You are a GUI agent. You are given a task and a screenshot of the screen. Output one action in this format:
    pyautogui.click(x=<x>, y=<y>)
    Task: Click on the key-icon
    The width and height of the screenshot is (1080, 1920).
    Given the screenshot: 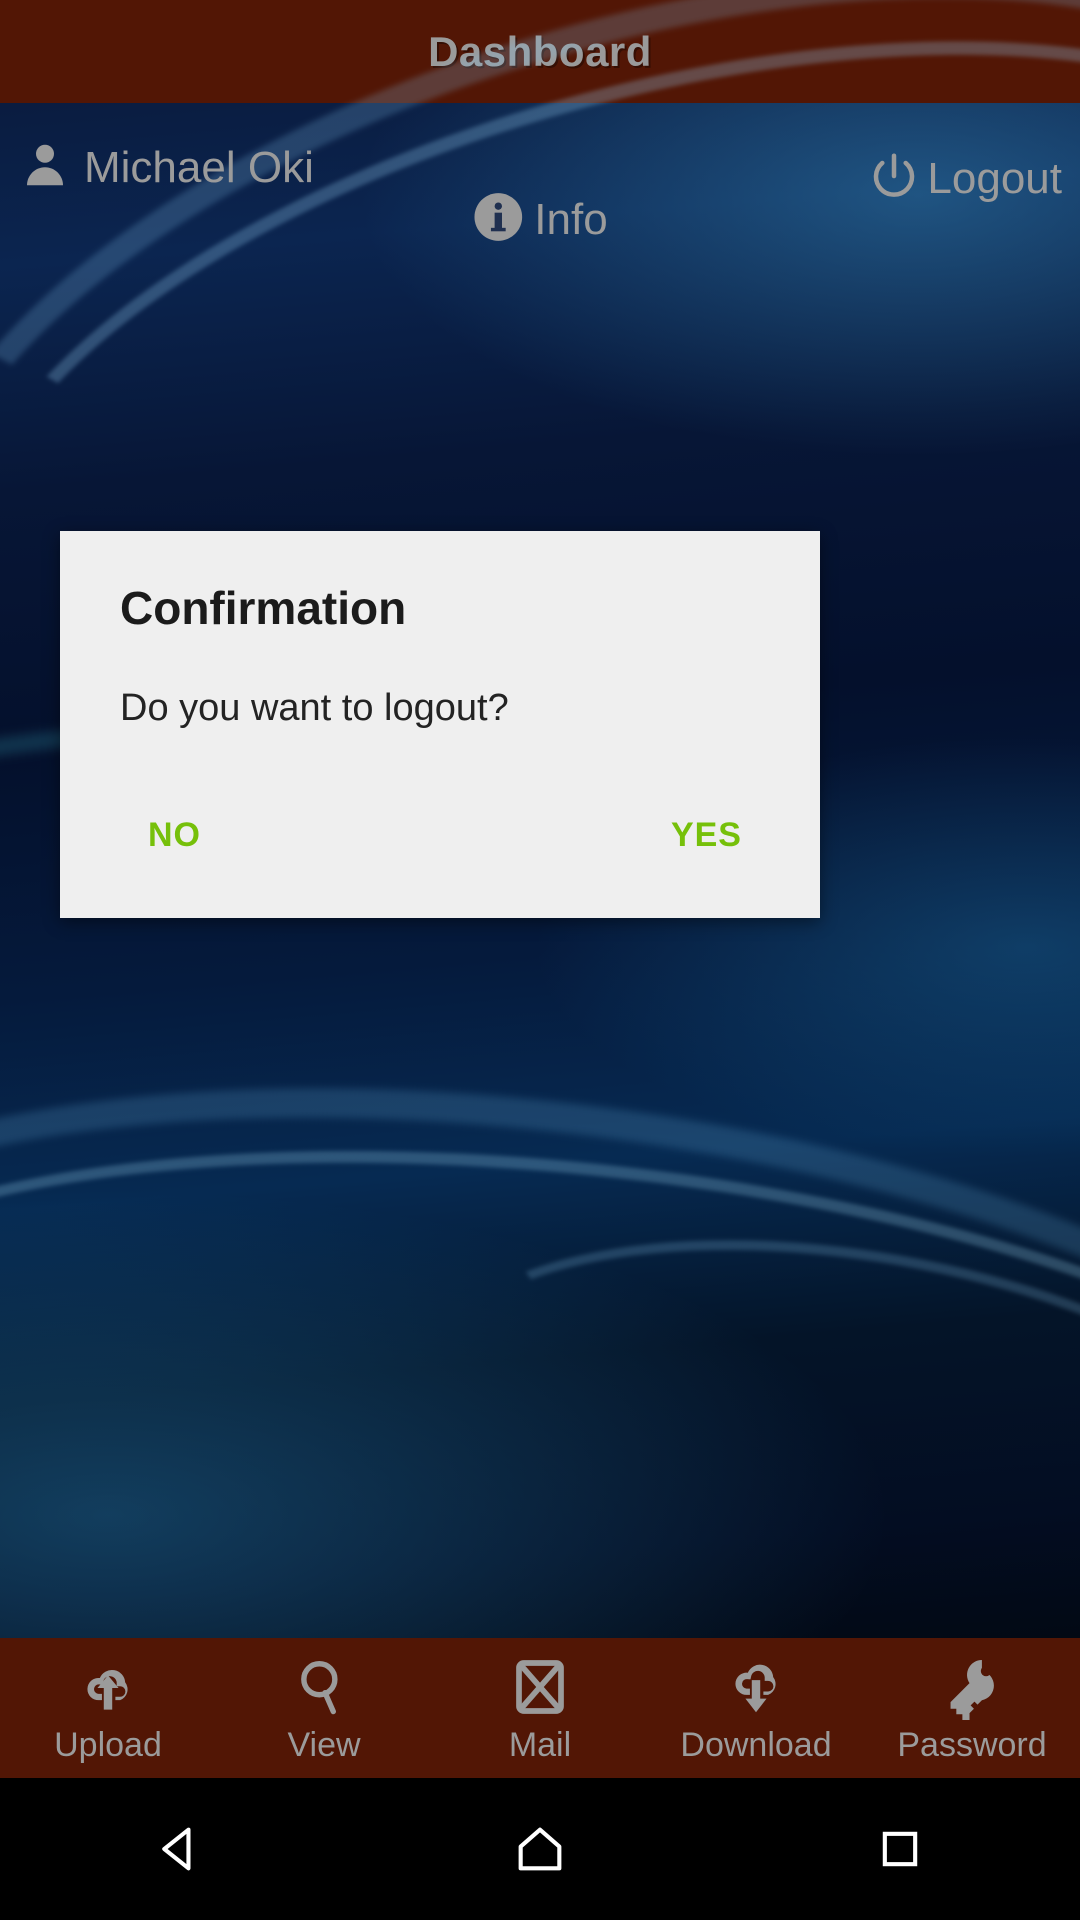 What is the action you would take?
    pyautogui.click(x=972, y=1687)
    